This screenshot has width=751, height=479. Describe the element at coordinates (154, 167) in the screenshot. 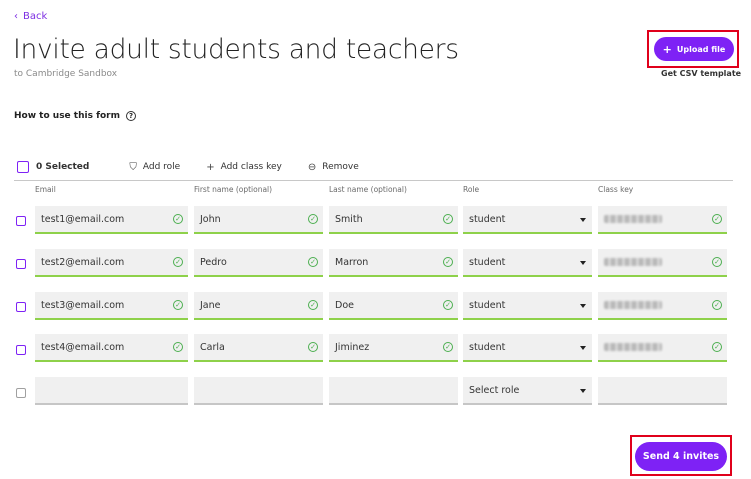

I see `add-role-button: ⛉ Add role` at that location.